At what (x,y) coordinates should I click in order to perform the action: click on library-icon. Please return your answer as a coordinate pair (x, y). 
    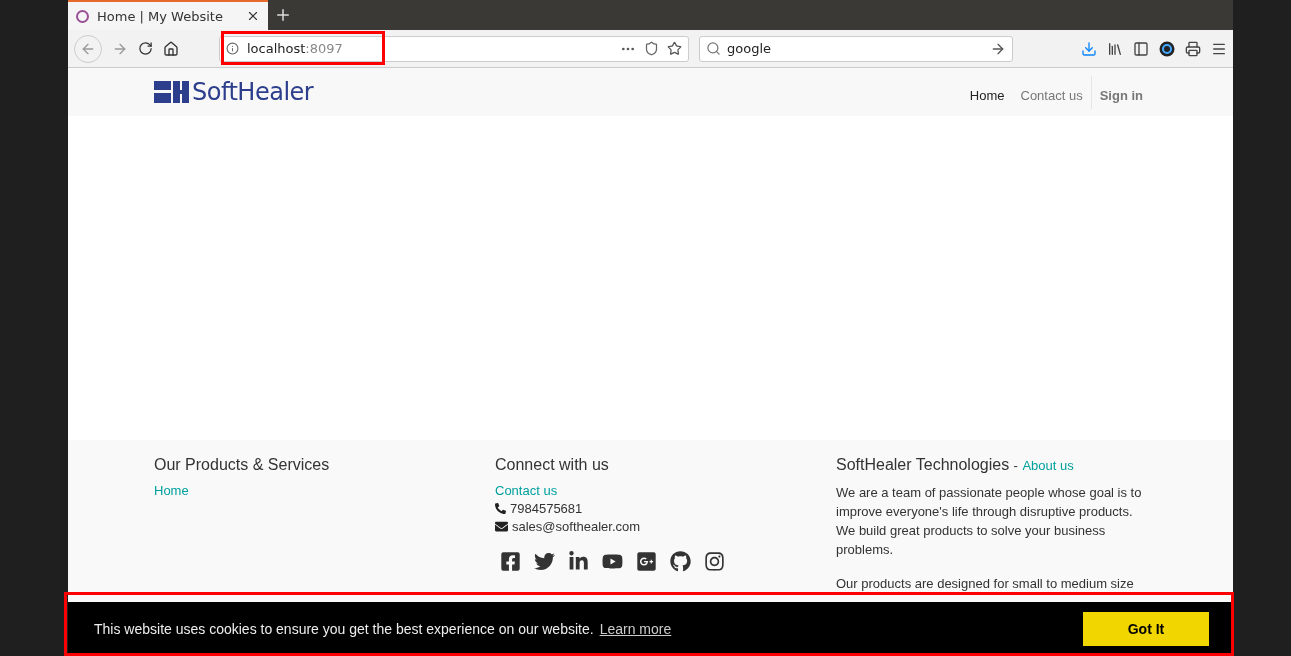
    Looking at the image, I should click on (1115, 48).